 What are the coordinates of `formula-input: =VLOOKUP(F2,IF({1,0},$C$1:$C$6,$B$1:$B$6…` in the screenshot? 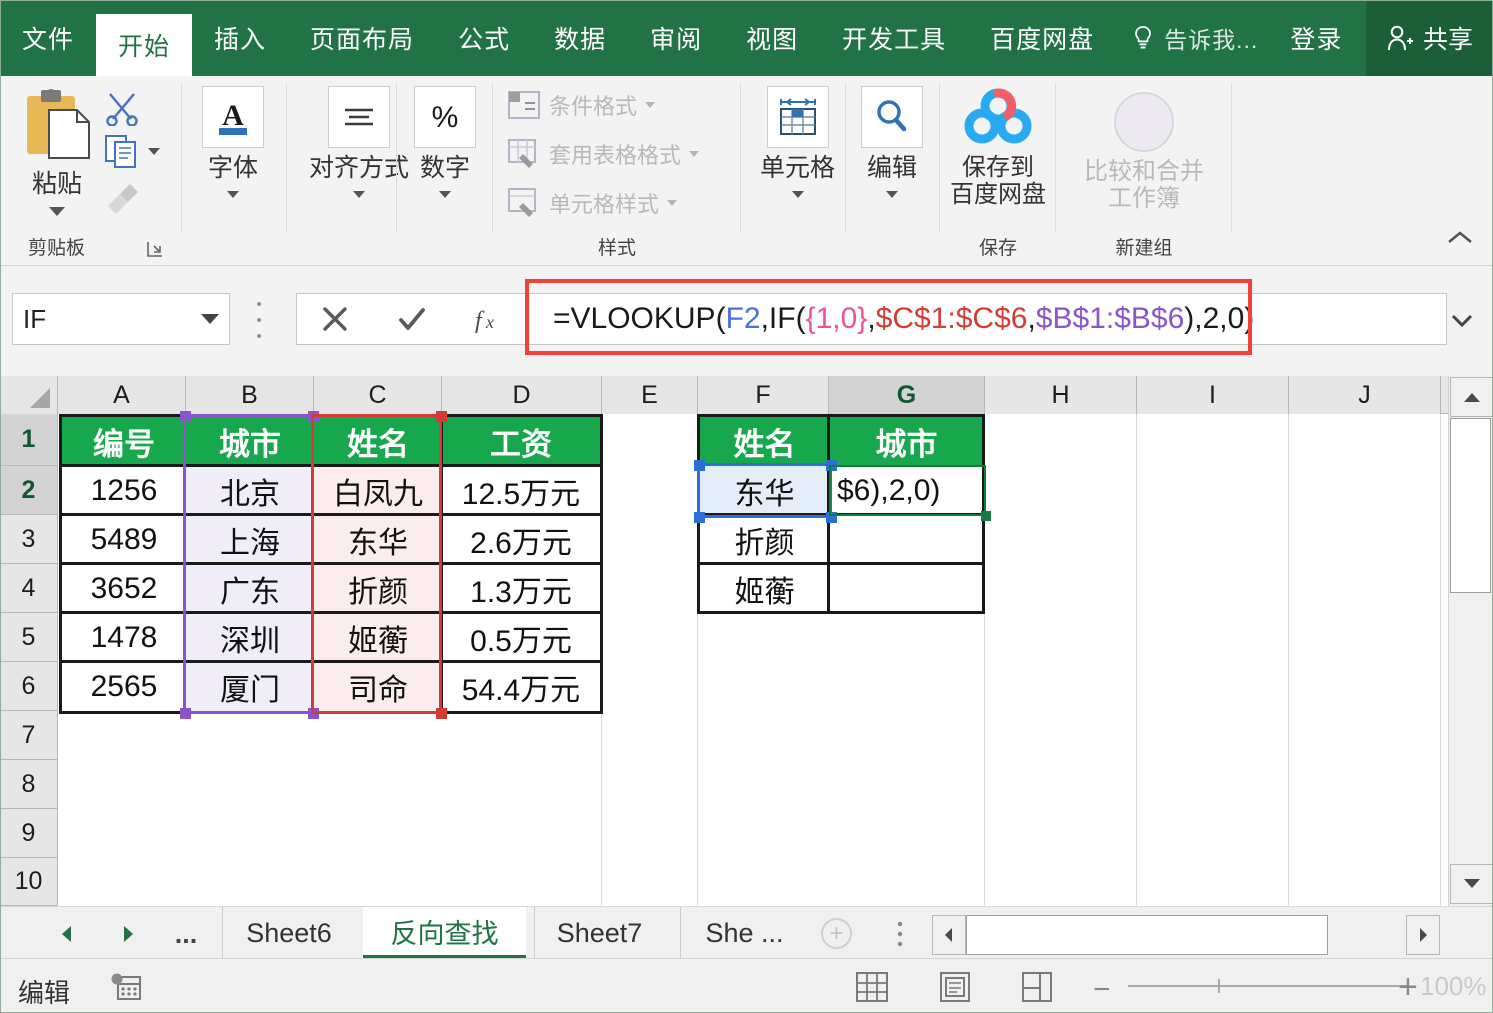 It's located at (987, 319).